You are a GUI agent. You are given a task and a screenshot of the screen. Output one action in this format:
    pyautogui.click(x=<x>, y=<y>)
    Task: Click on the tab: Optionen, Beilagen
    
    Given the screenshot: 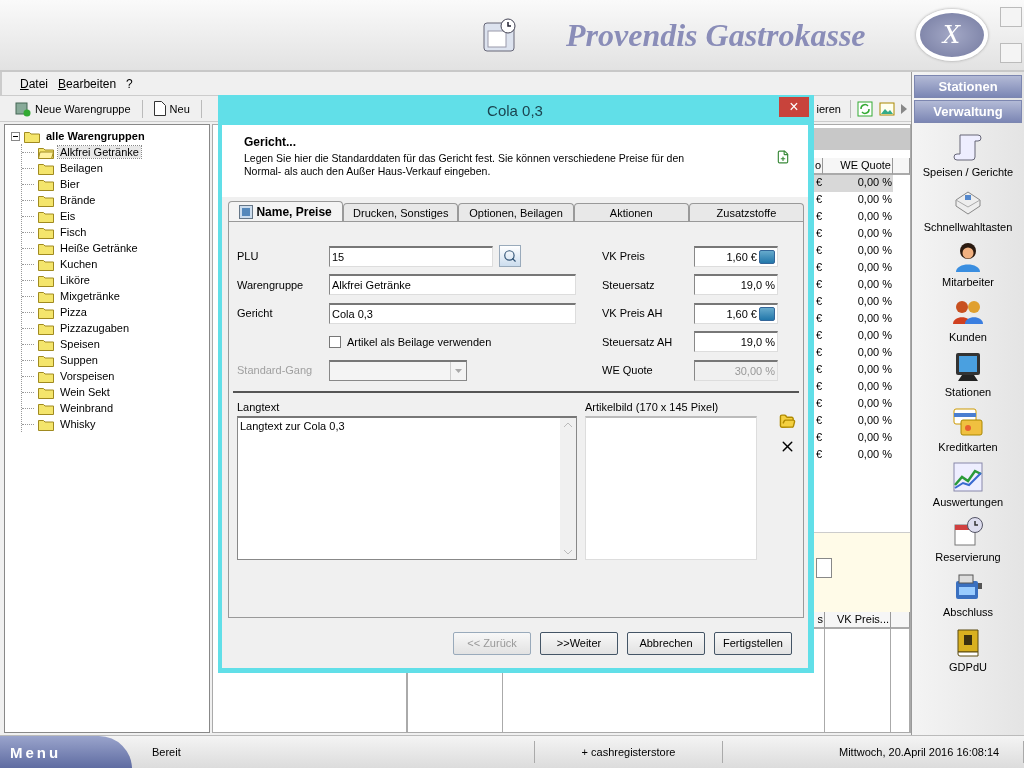 What is the action you would take?
    pyautogui.click(x=516, y=212)
    